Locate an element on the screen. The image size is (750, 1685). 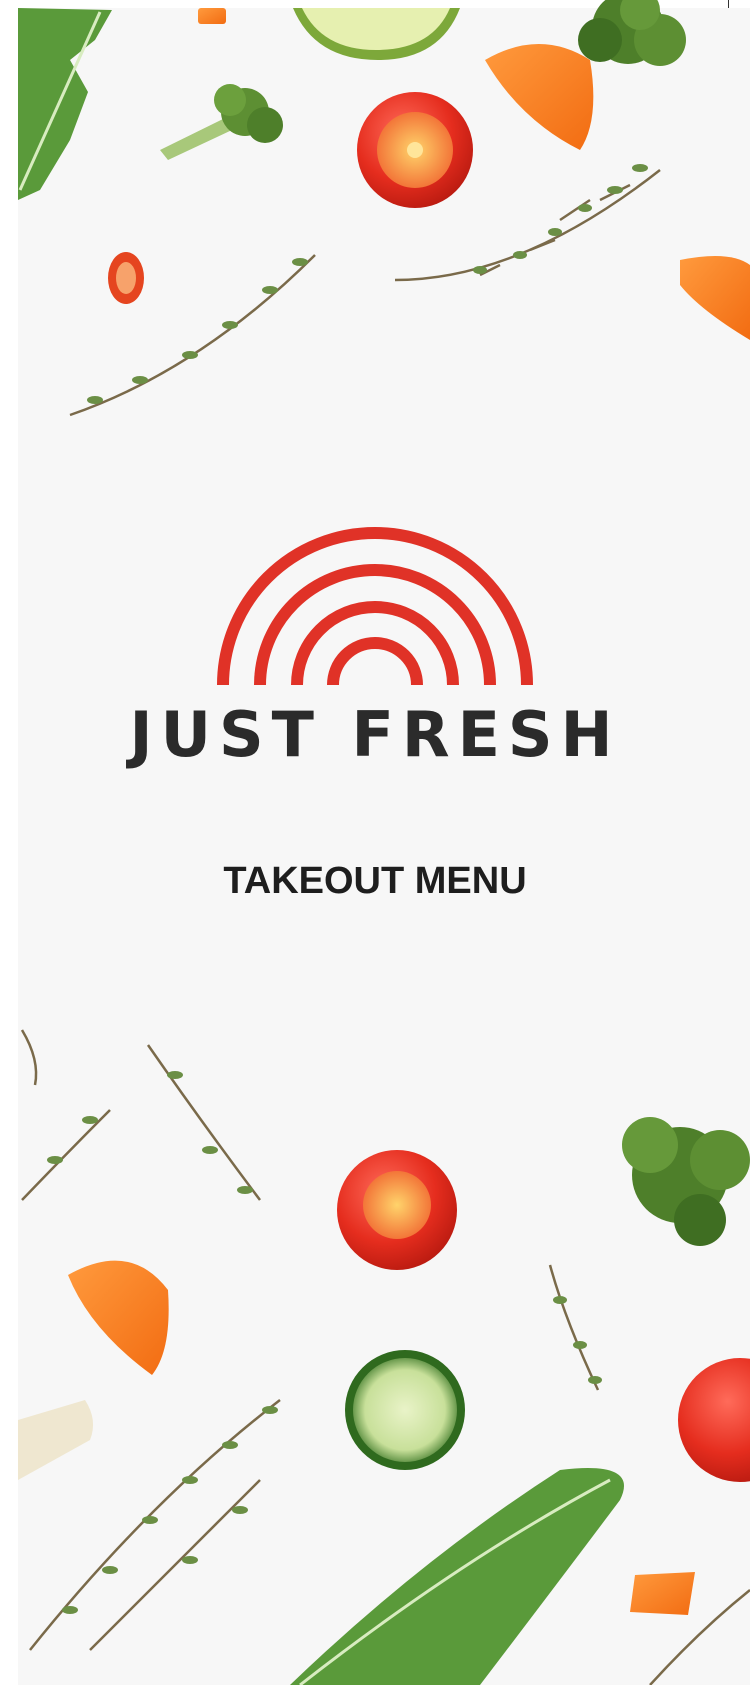
brand-logo is located at coordinates (375, 607).